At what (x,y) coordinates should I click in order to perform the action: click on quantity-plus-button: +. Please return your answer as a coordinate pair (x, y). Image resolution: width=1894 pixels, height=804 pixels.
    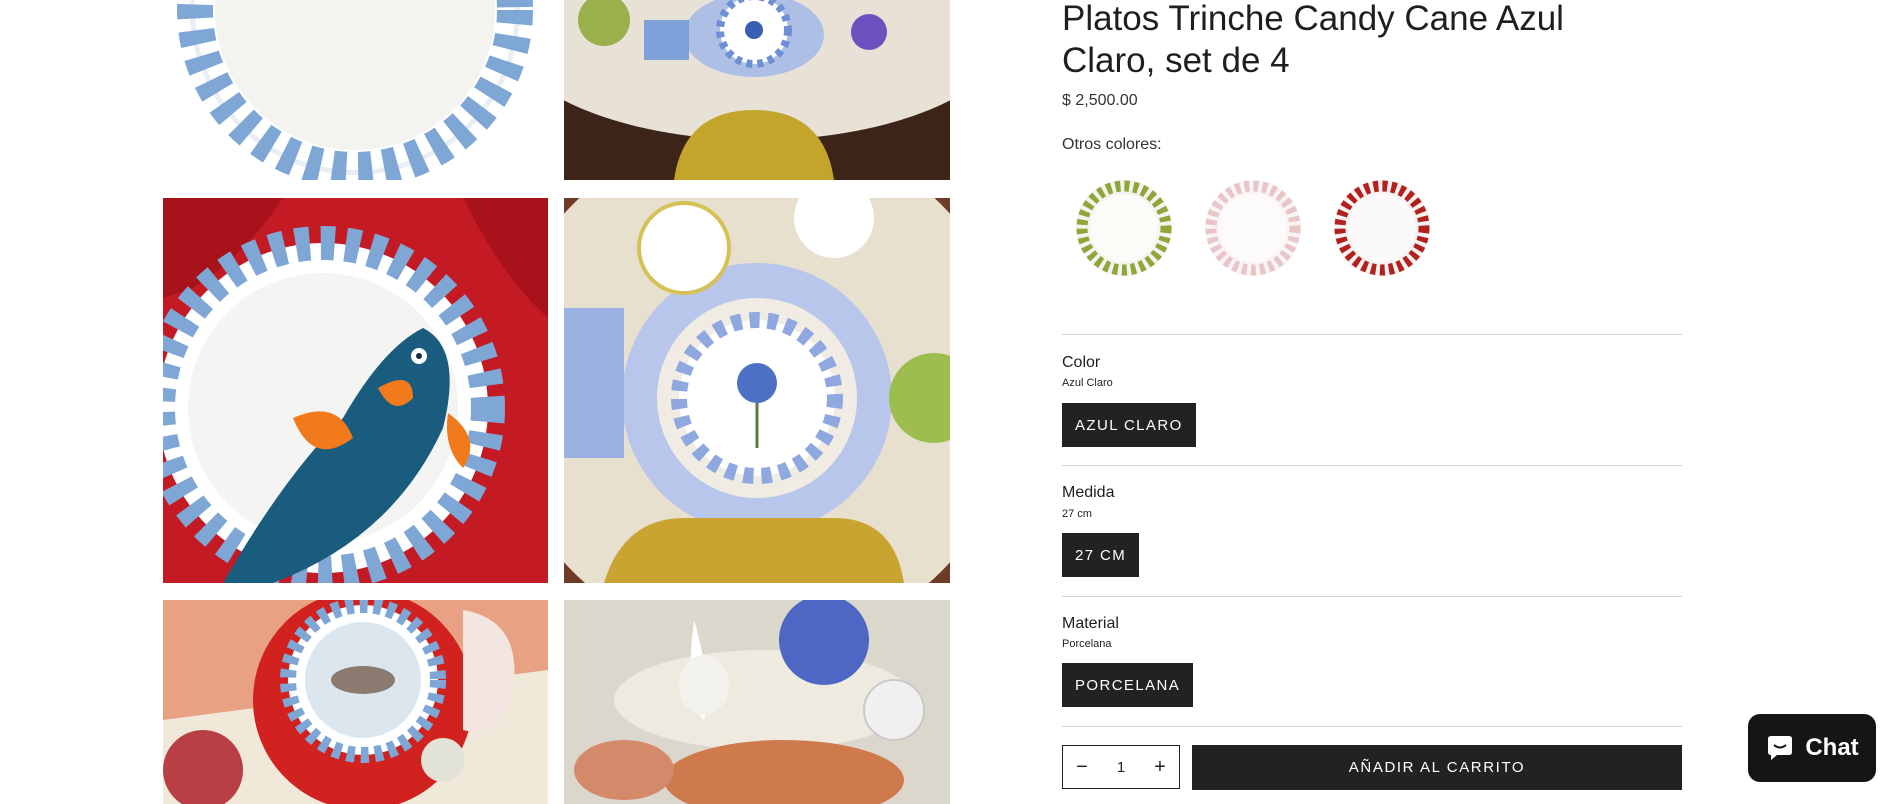
    Looking at the image, I should click on (1160, 767).